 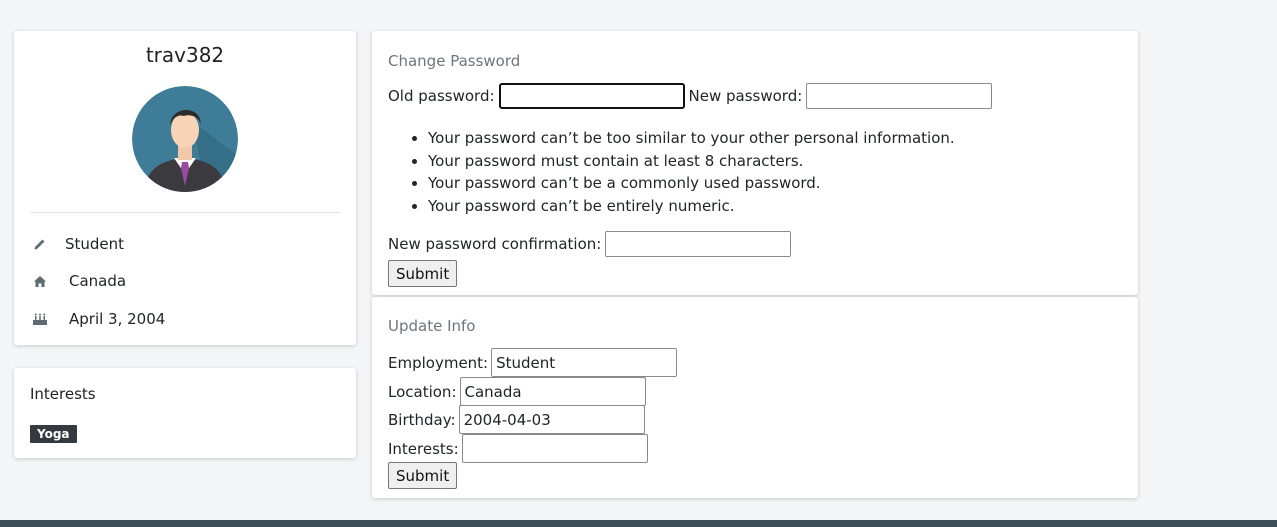 What do you see at coordinates (554, 448) in the screenshot?
I see `interests-input` at bounding box center [554, 448].